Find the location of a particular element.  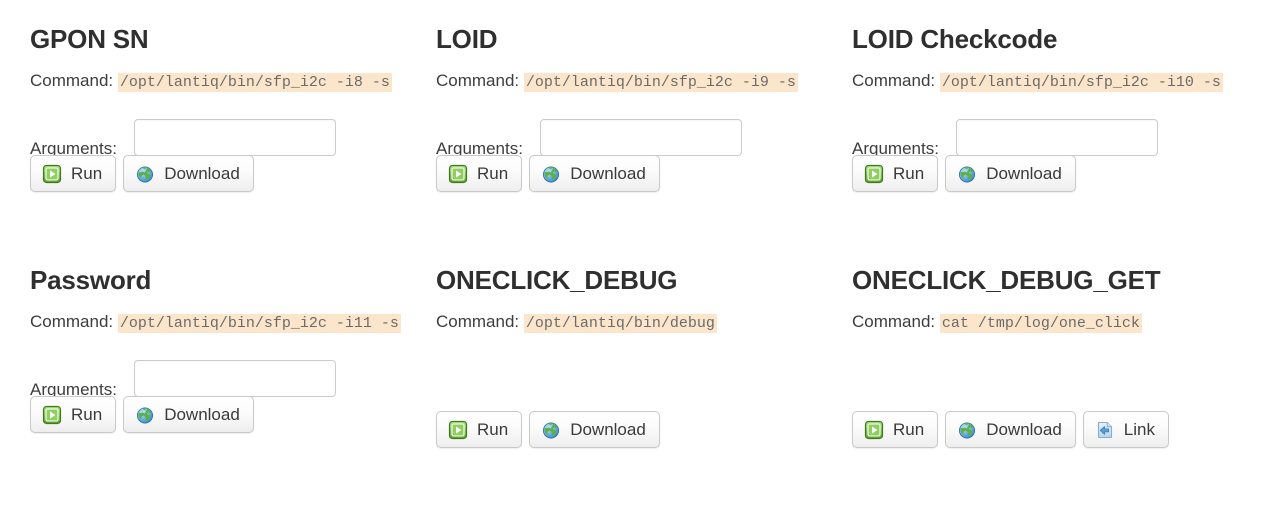

page-title: ONECLICK_DEBUG is located at coordinates (557, 280).